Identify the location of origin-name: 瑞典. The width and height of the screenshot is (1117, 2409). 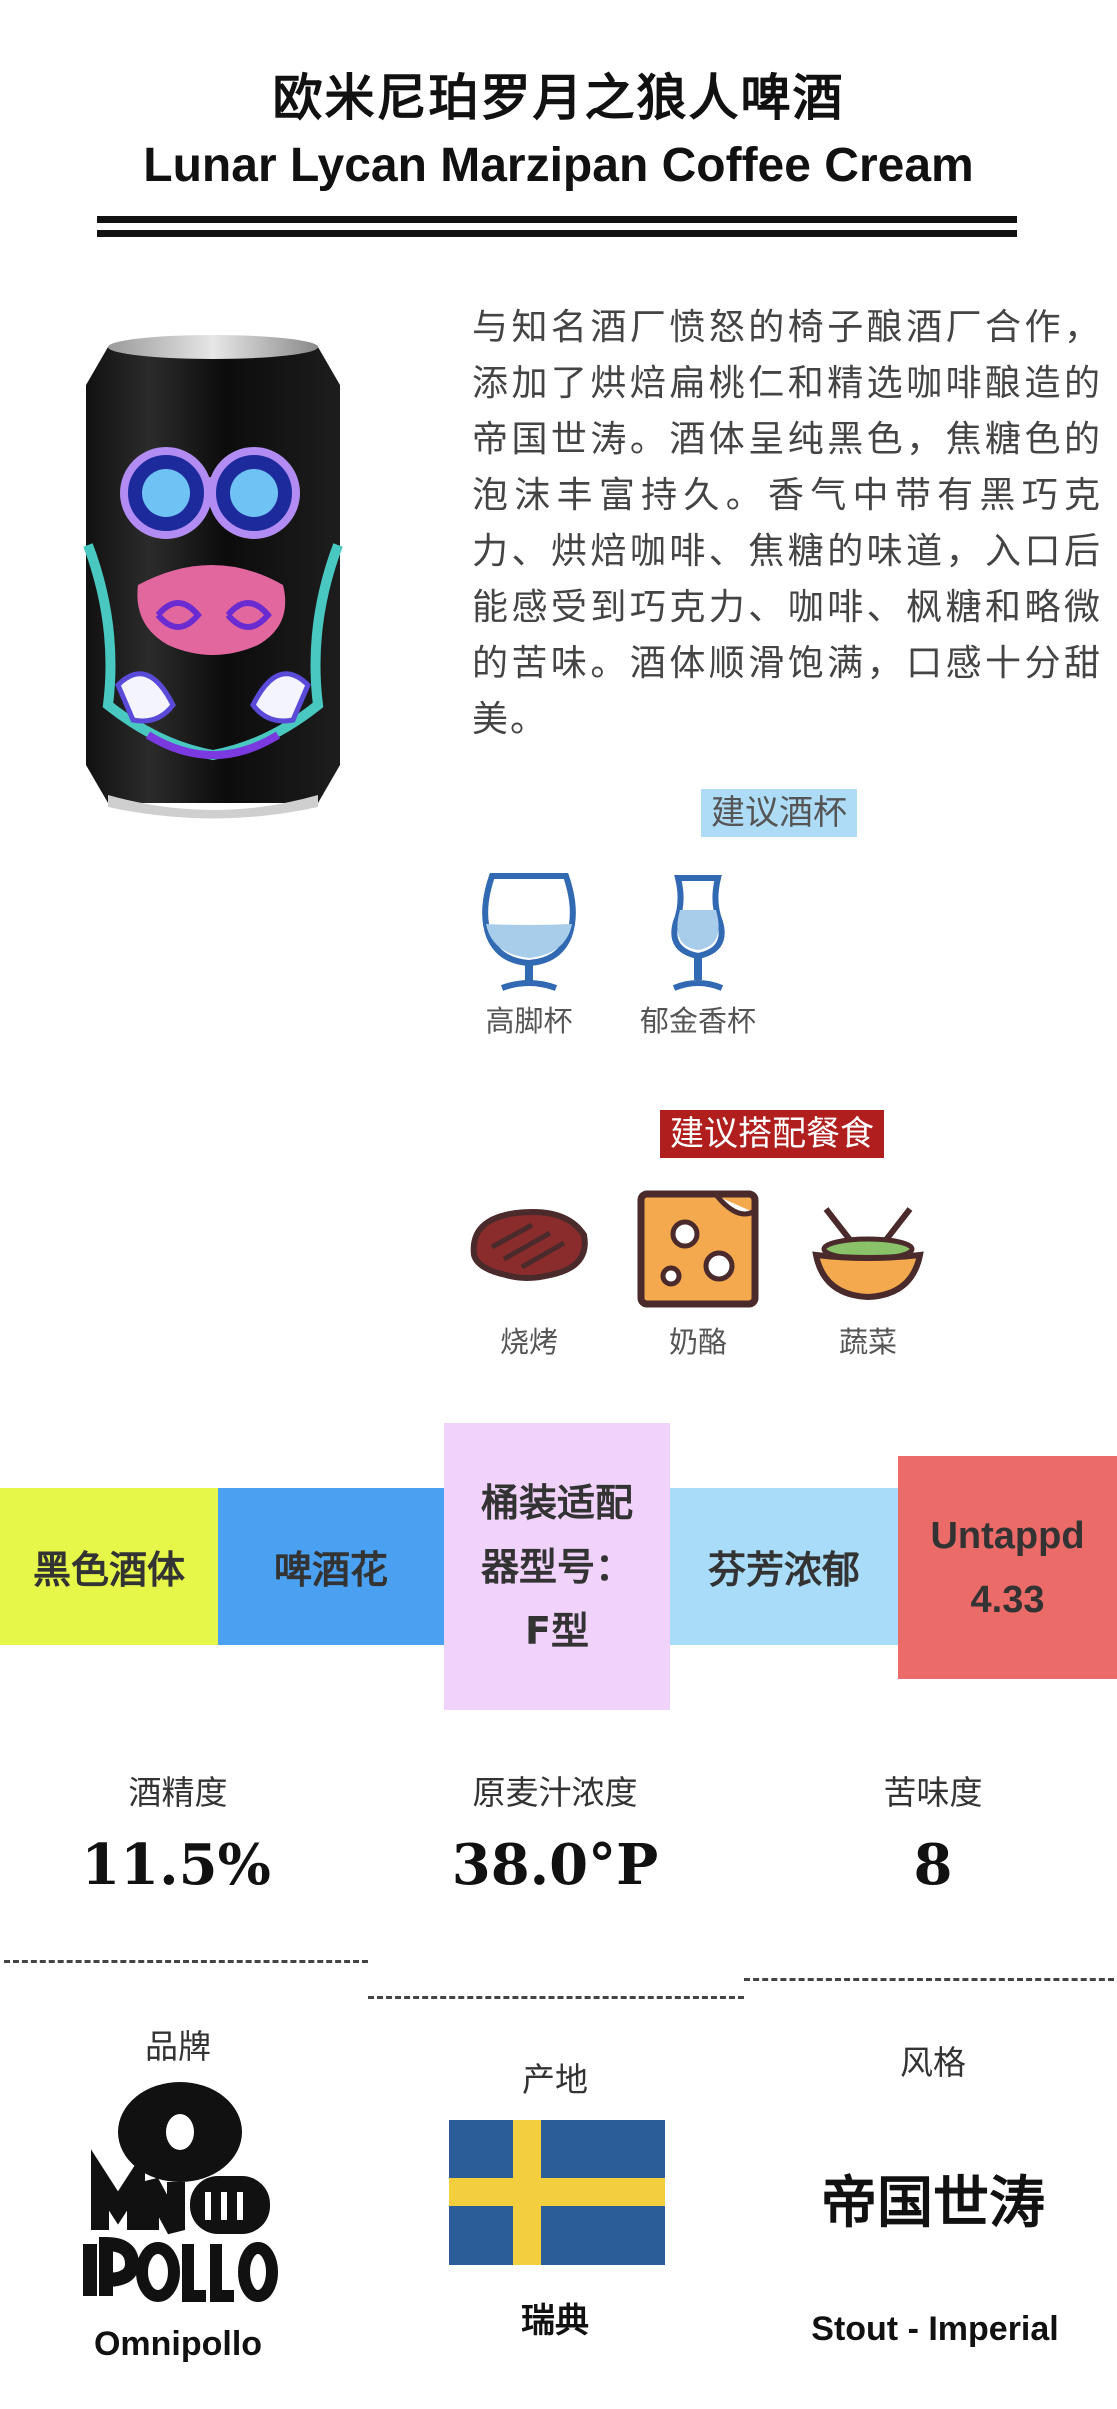
(555, 2321).